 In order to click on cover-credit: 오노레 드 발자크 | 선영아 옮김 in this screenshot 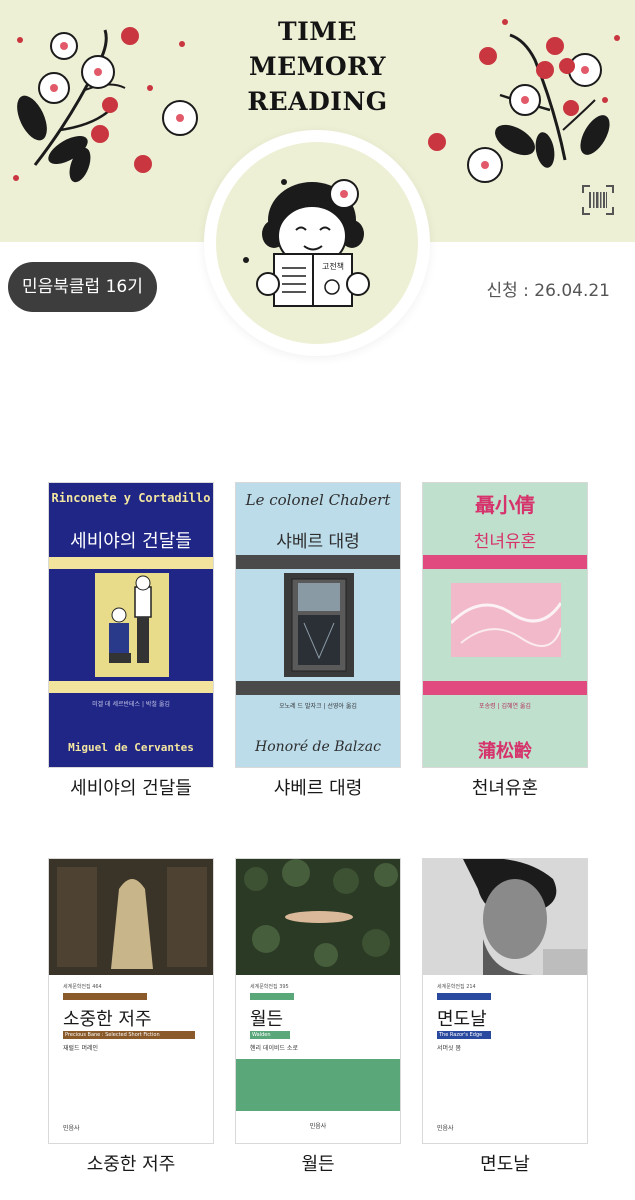, I will do `click(318, 706)`.